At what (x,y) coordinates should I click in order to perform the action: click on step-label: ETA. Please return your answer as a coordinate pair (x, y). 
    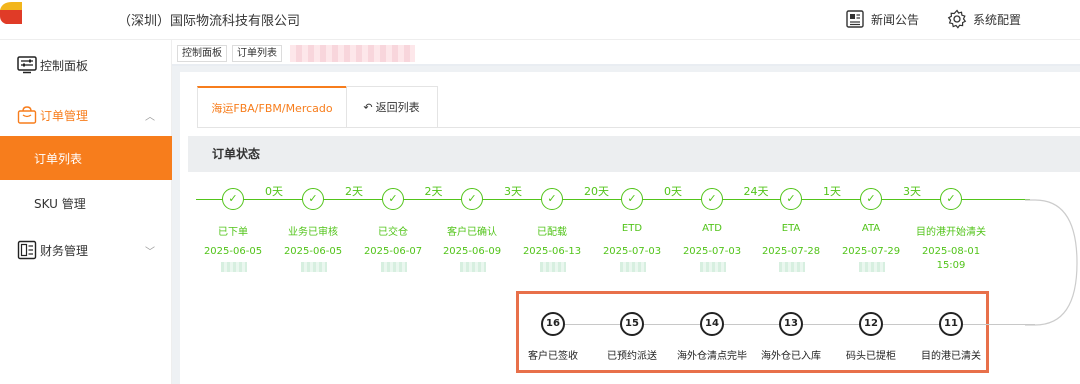
    Looking at the image, I should click on (791, 228).